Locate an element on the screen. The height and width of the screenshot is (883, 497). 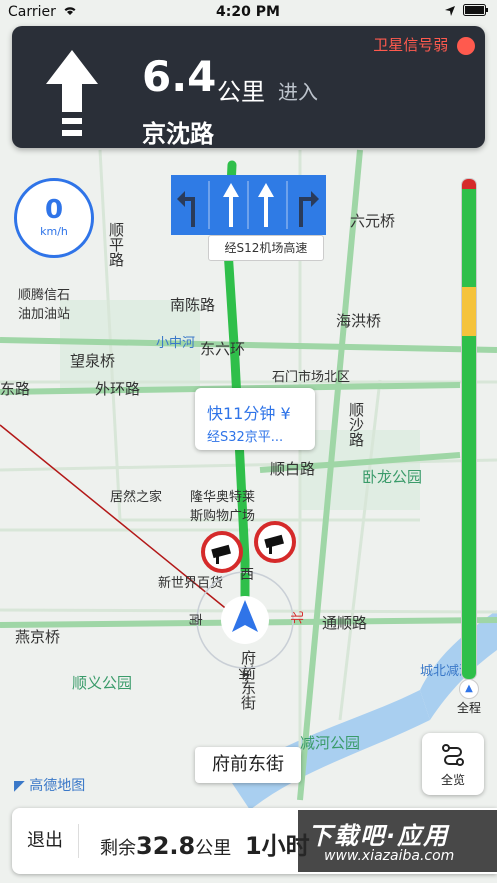
watermark-title: 下载吧·应用 is located at coordinates (379, 836).